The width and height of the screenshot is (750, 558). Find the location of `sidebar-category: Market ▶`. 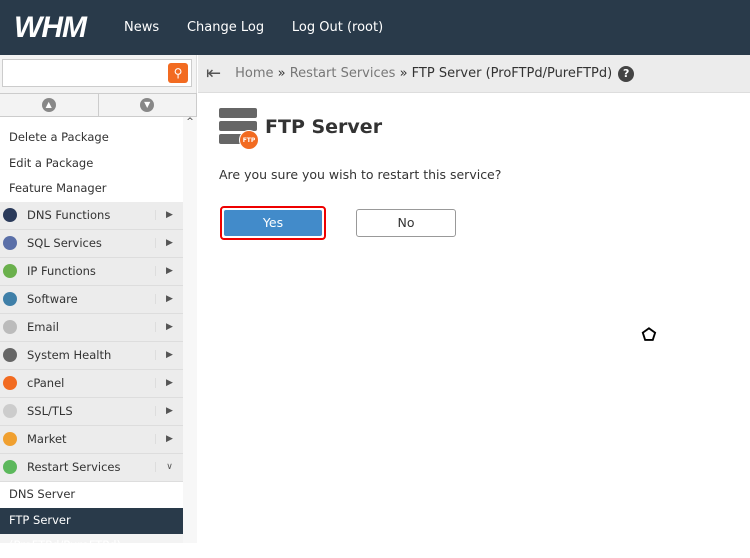

sidebar-category: Market ▶ is located at coordinates (91, 439).